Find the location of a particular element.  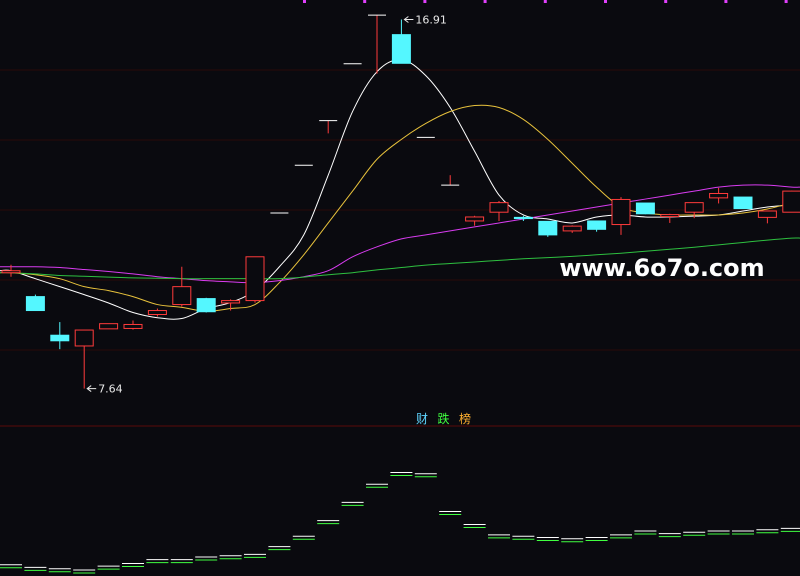

indicator-labels: 财跌榜 is located at coordinates (443, 418).